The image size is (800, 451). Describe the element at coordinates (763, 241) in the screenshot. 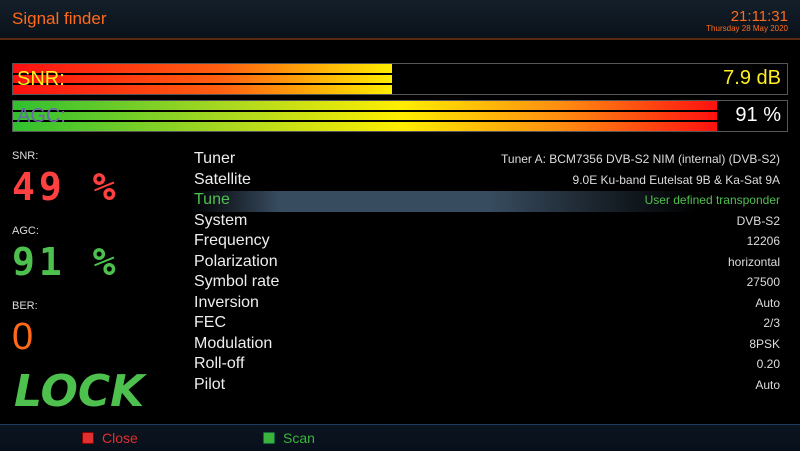

I see `info-value: 12206` at that location.